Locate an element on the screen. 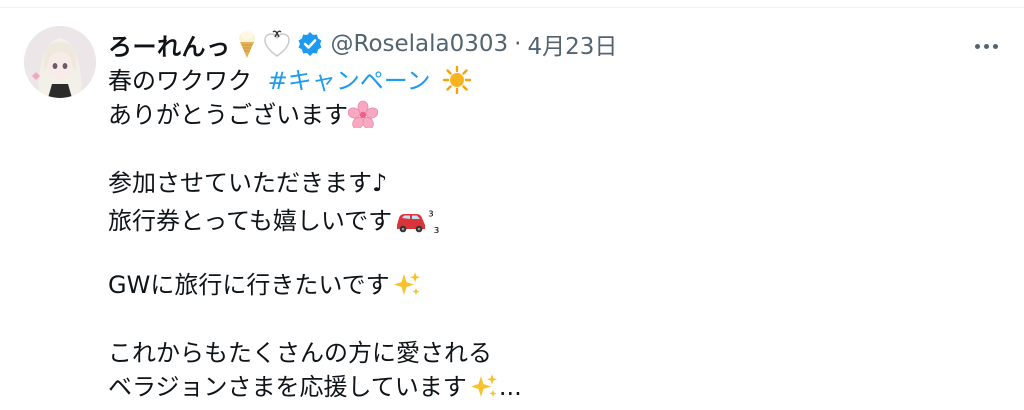 This screenshot has width=1024, height=410. verified-badge-icon is located at coordinates (310, 44).